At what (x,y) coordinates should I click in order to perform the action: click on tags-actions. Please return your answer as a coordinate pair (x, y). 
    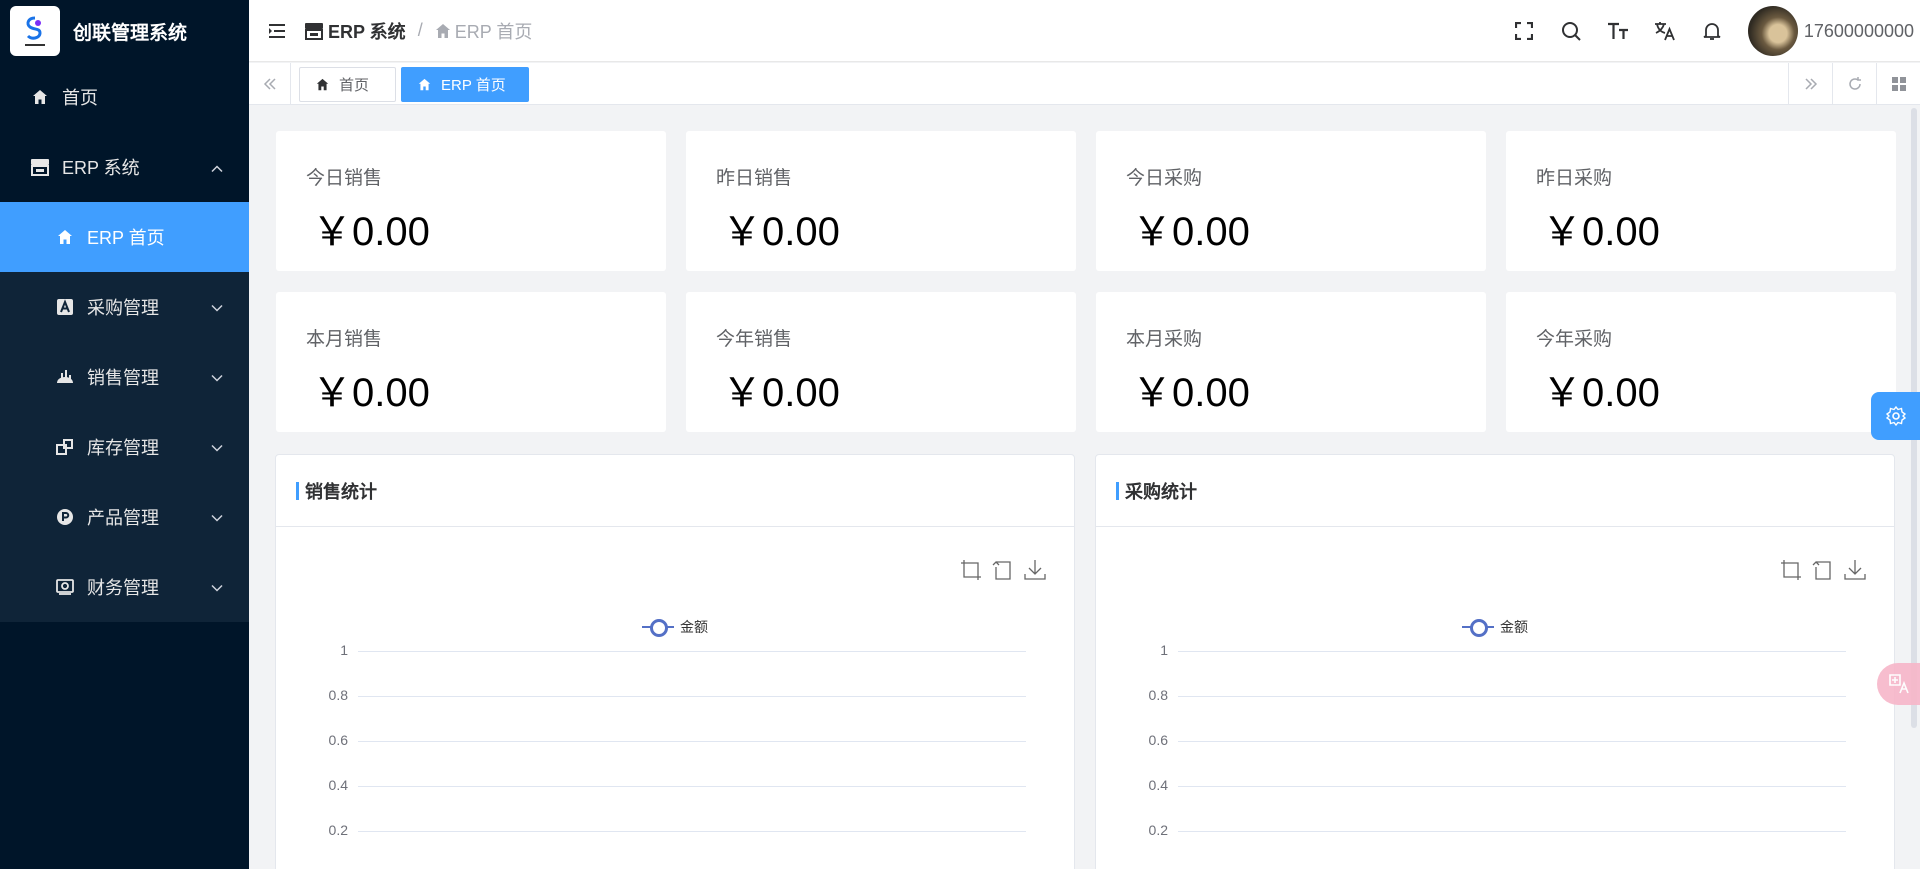
    Looking at the image, I should click on (1854, 84).